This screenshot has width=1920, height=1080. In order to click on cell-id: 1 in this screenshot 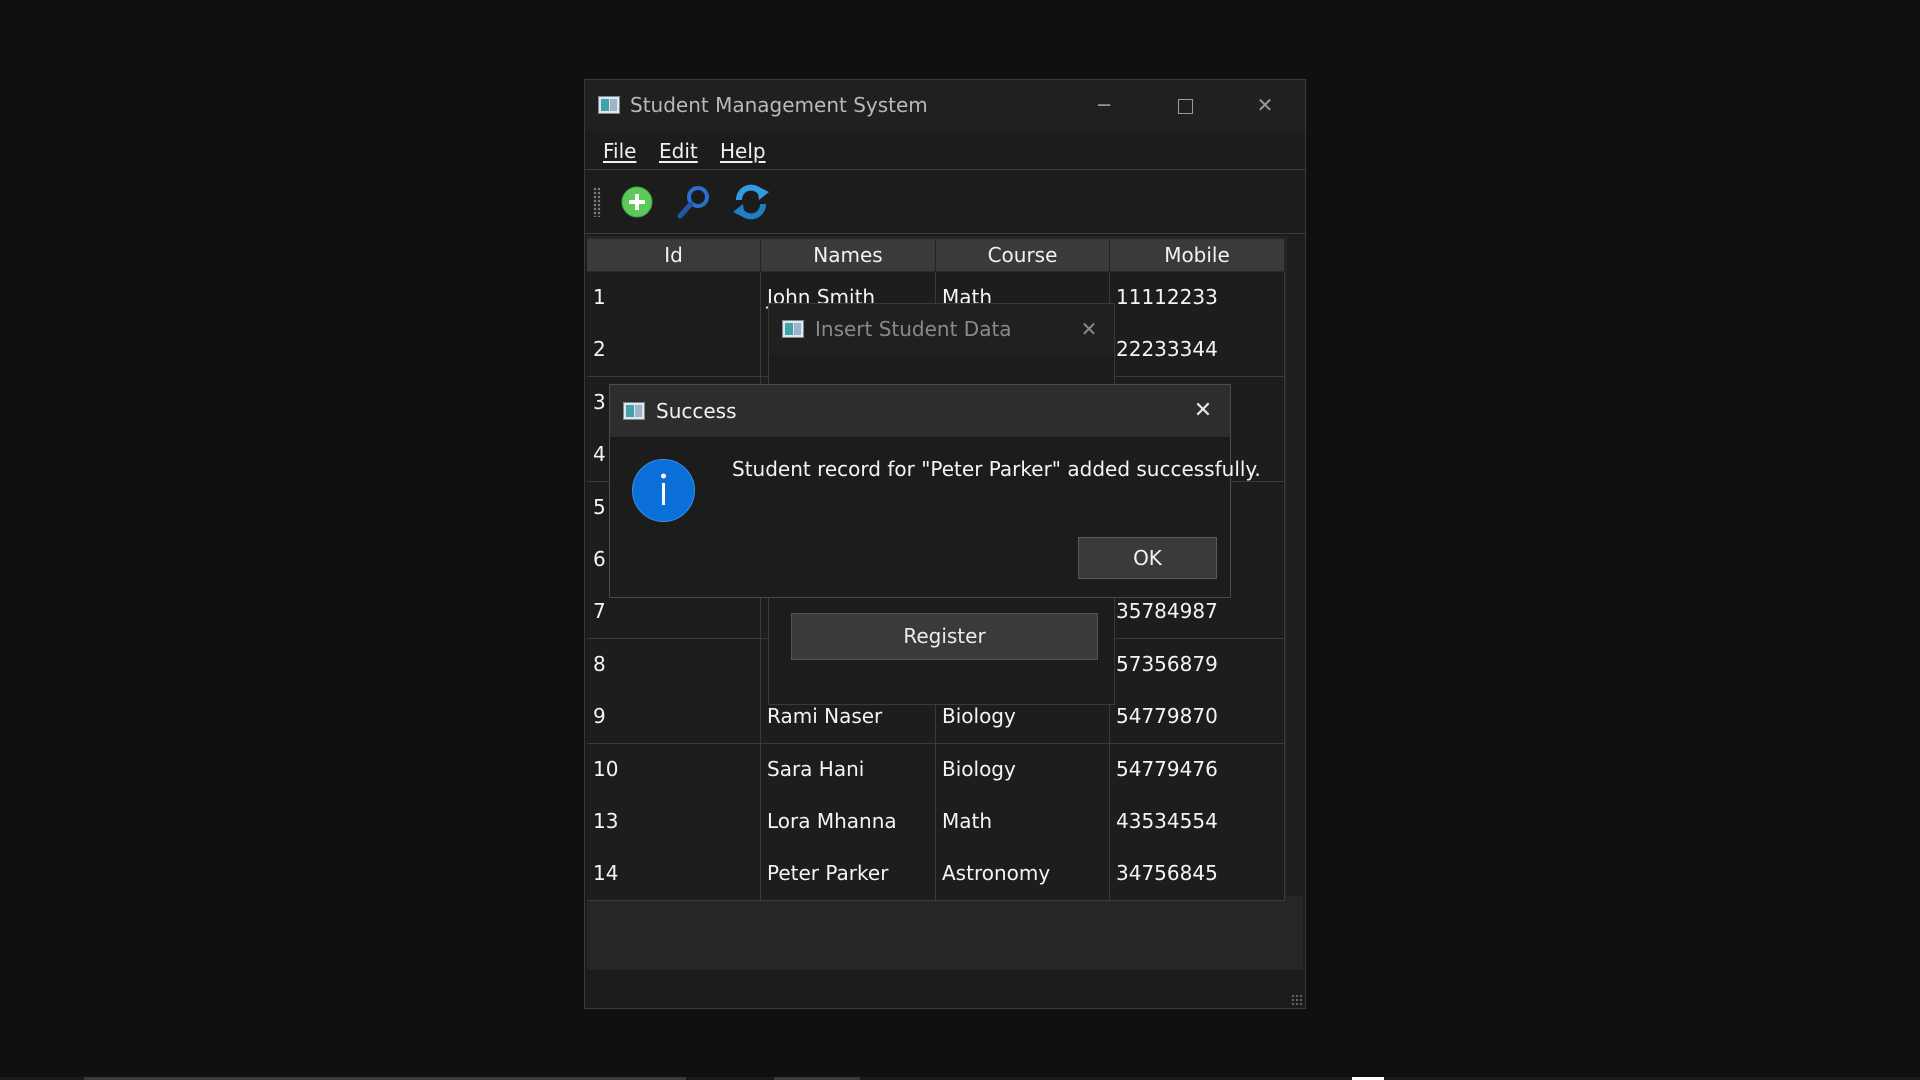, I will do `click(674, 298)`.